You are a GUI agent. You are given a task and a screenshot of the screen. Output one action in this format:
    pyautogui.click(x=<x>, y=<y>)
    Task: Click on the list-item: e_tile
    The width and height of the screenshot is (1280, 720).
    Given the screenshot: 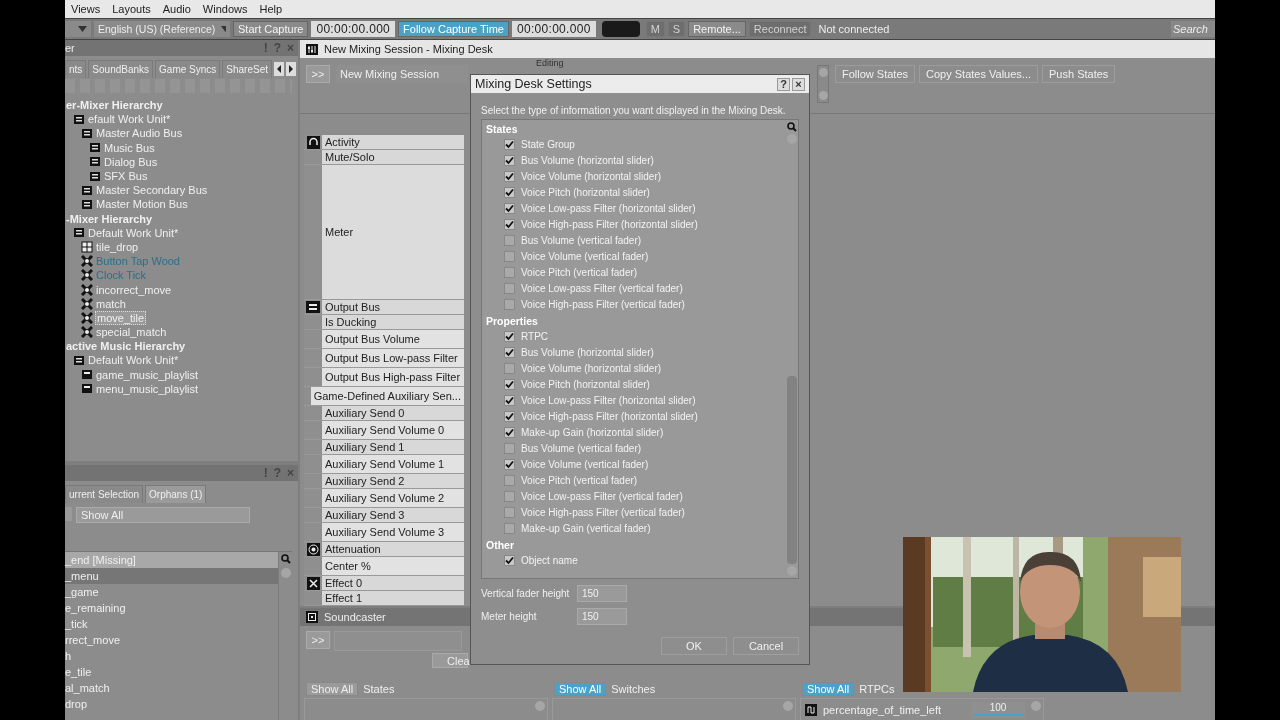 What is the action you would take?
    pyautogui.click(x=171, y=672)
    